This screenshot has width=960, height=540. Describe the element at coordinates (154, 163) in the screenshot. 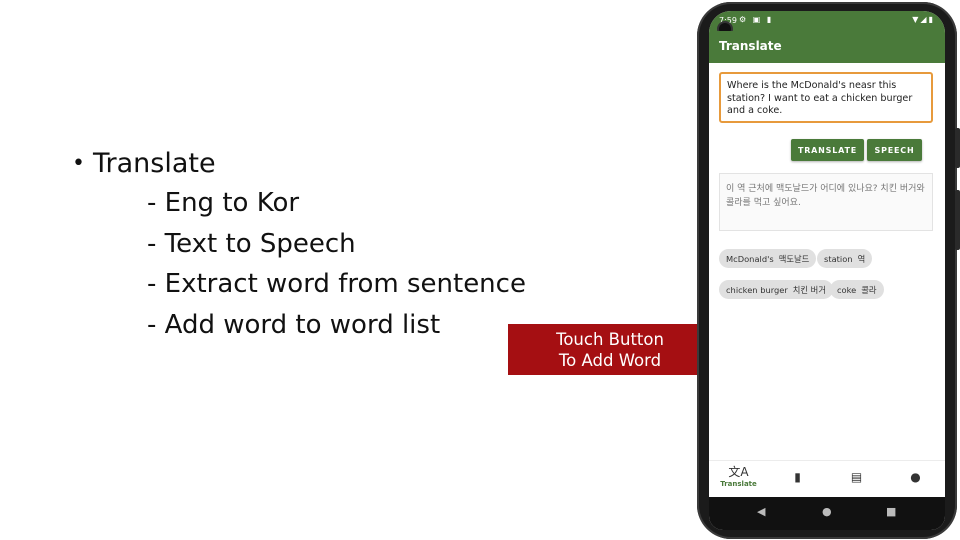

I see `bullet-label: Translate` at that location.